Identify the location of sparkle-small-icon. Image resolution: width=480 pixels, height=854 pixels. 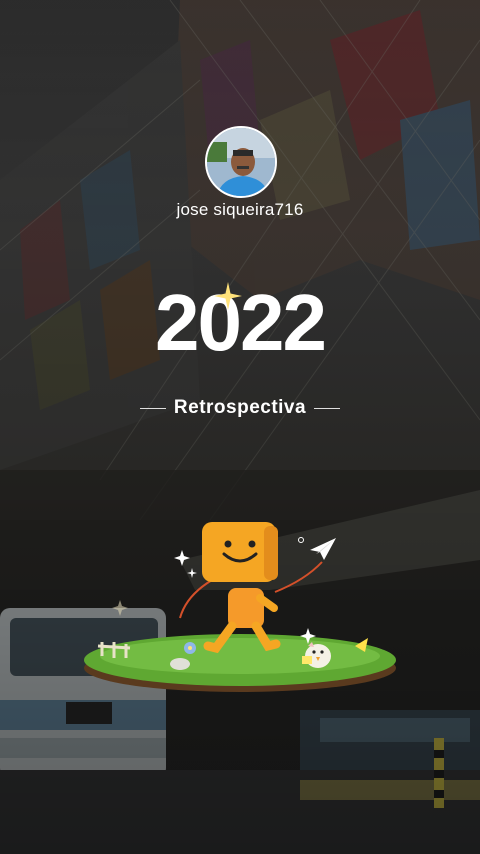
(182, 558).